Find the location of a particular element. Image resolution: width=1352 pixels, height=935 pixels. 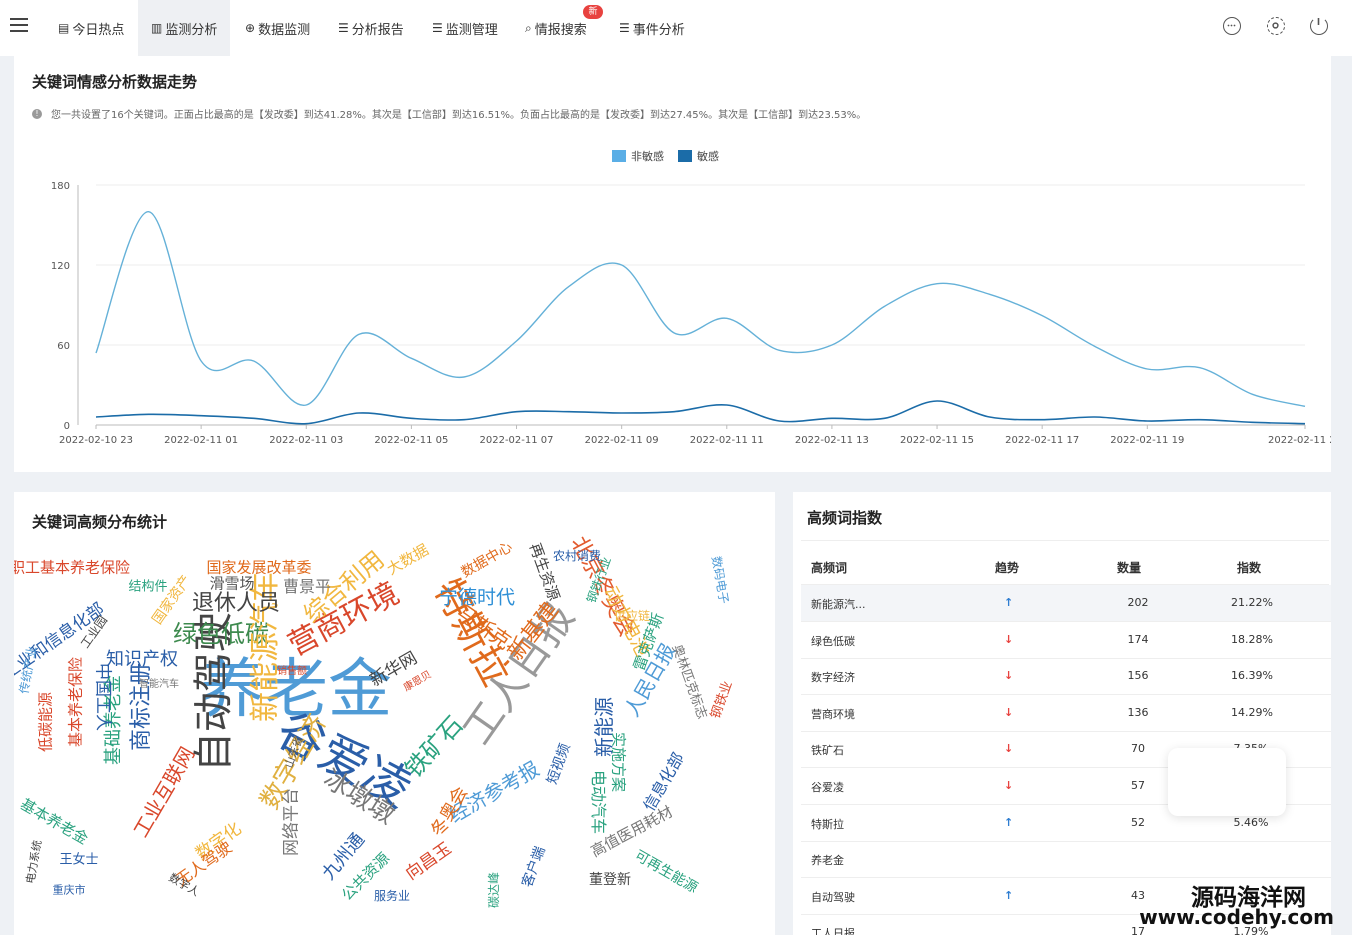

cloud-word: 商标注册 is located at coordinates (141, 707).